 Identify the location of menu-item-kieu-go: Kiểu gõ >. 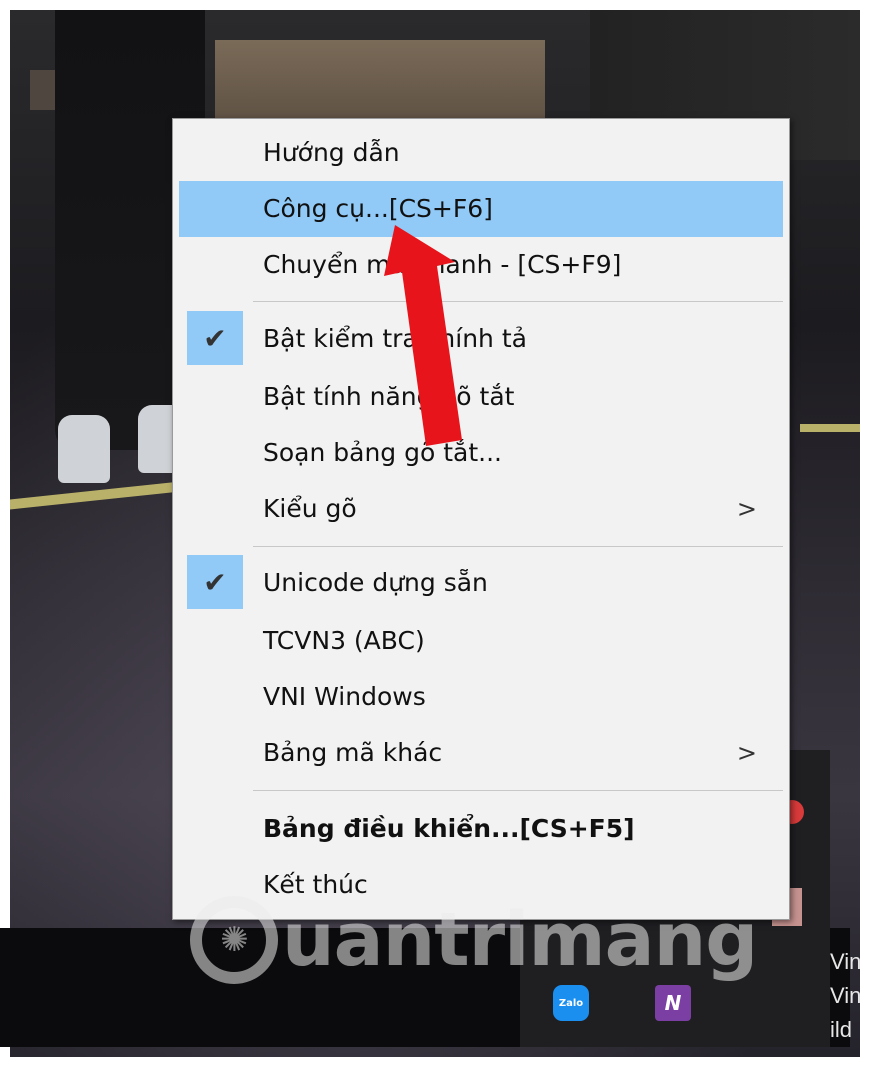
(481, 509).